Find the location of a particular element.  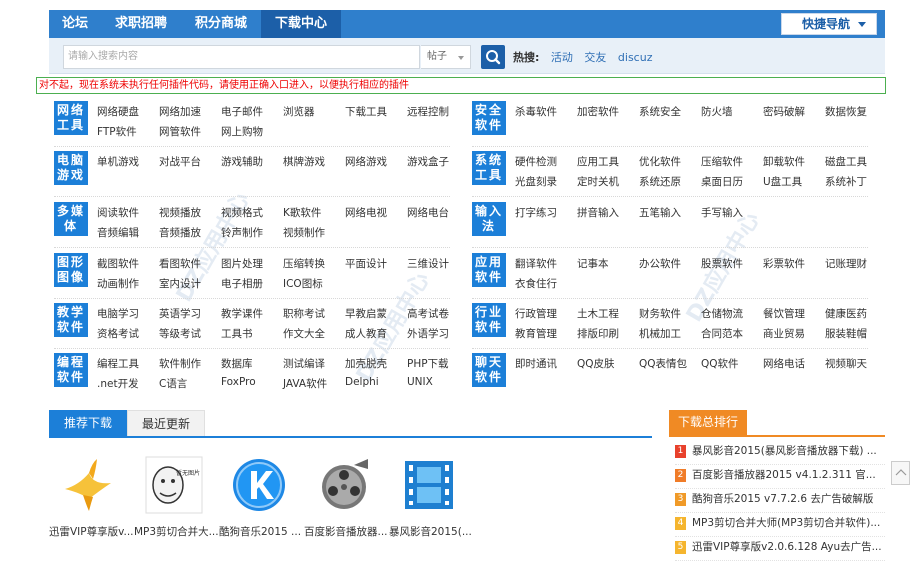

category-label: 编程 软件 is located at coordinates (71, 370).